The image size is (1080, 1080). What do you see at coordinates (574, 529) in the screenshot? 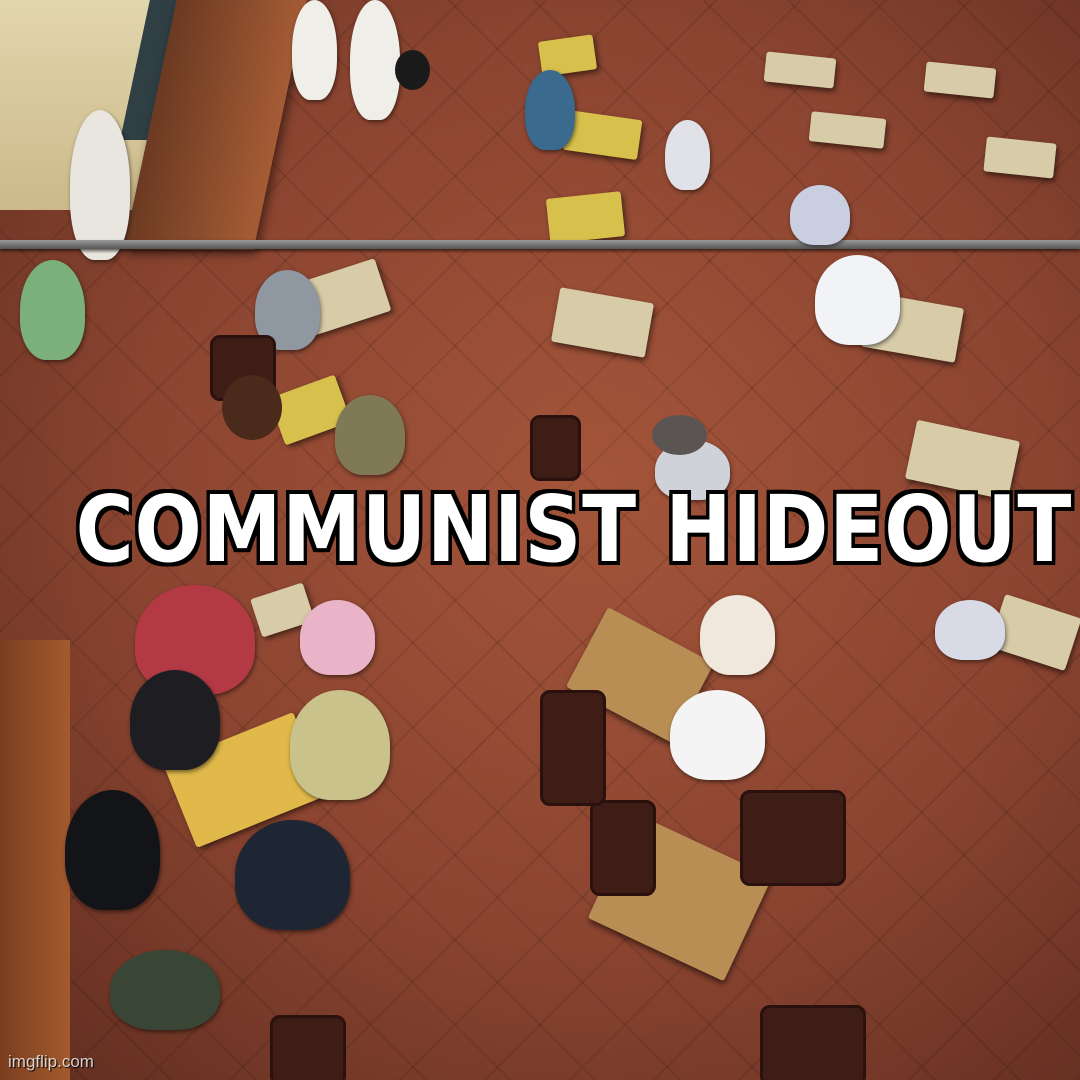
I see `meme-caption: COMMUNIST HIDEOUT` at bounding box center [574, 529].